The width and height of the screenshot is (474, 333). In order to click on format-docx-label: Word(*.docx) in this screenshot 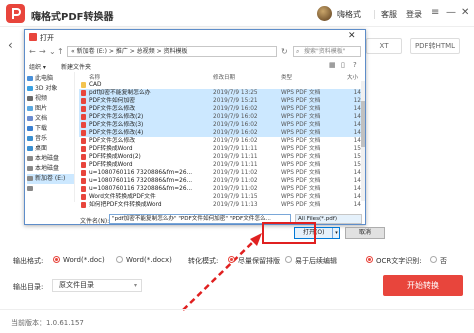, I will do `click(149, 260)`.